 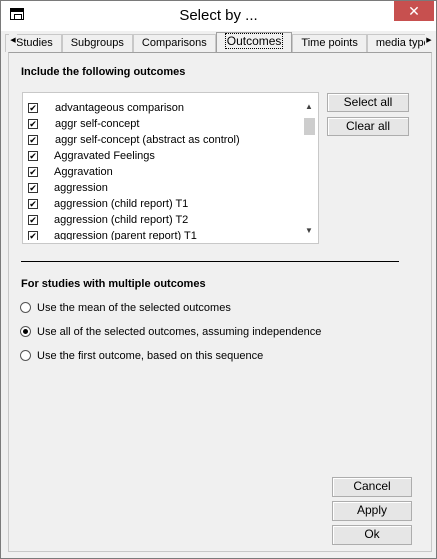 I want to click on tab-subgroups: Subgroups, so click(x=97, y=43).